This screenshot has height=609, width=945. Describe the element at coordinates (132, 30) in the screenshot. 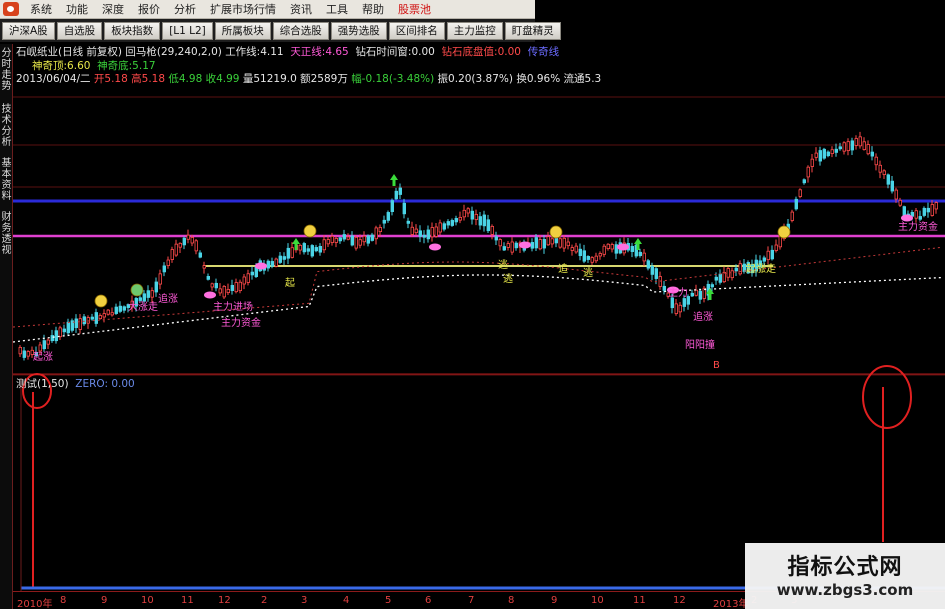

I see `tb-sector-index: 板块指数` at that location.